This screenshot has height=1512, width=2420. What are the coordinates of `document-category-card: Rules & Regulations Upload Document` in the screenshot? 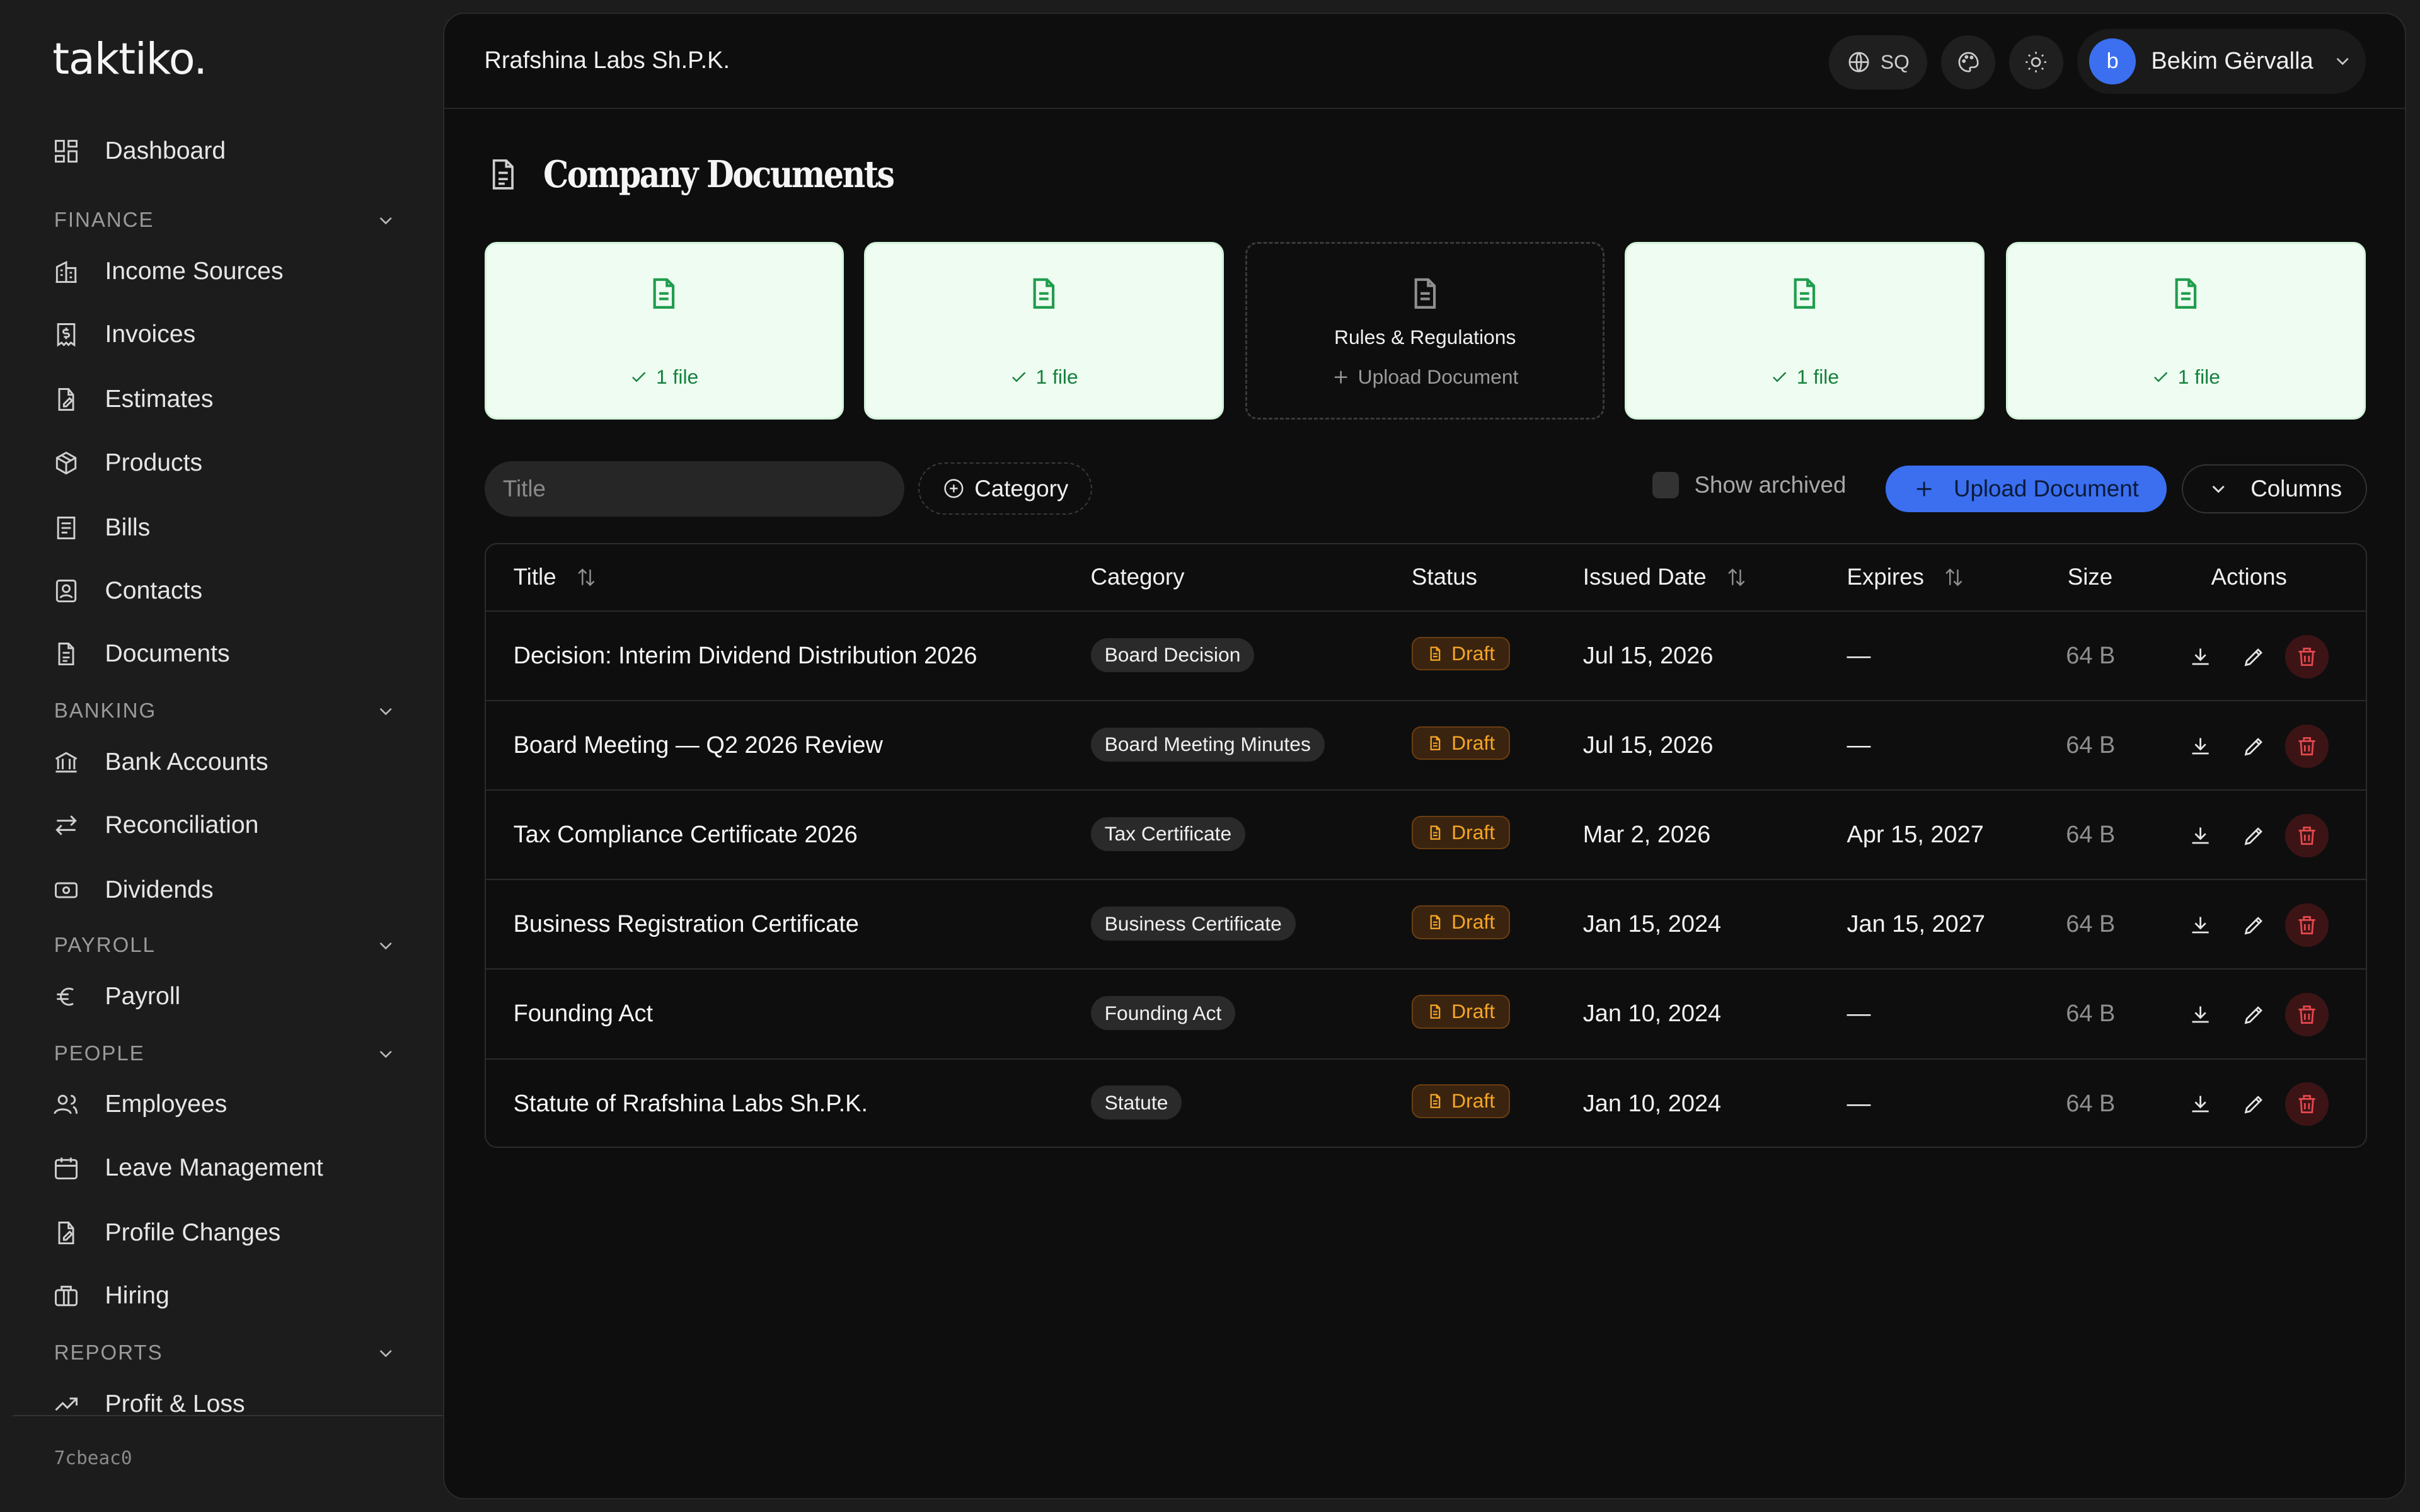 It's located at (1425, 331).